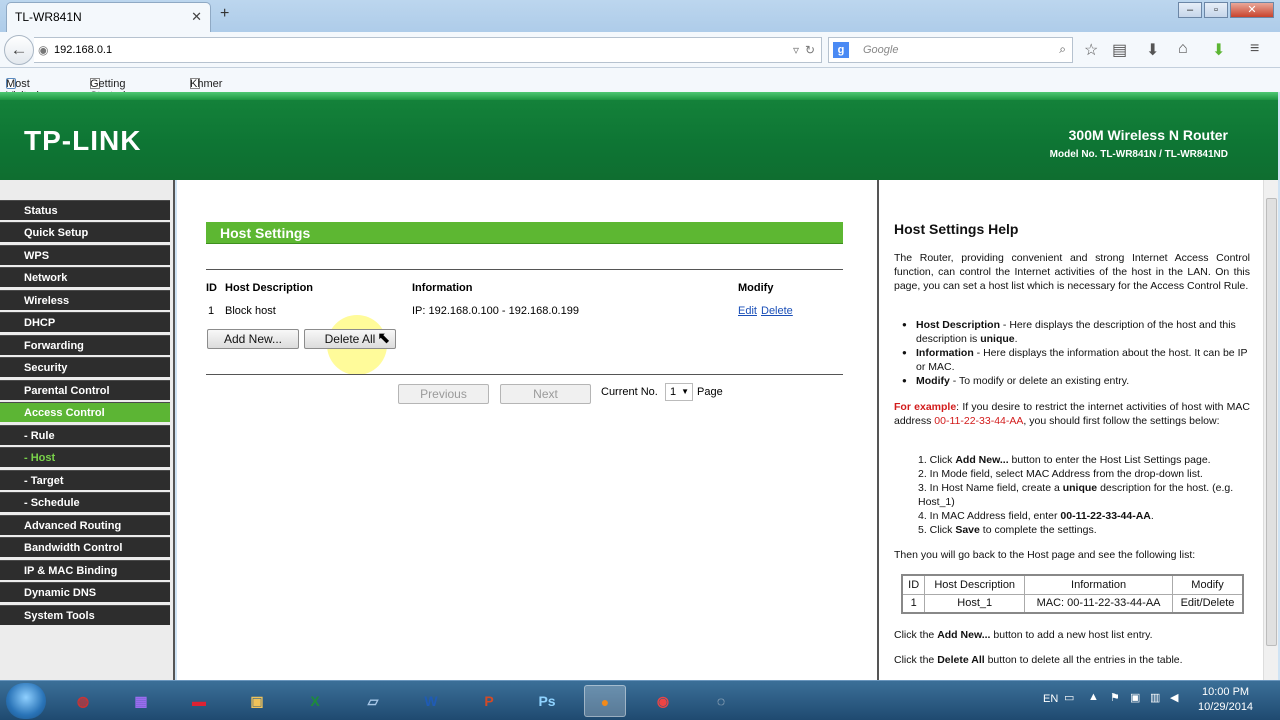 Image resolution: width=1280 pixels, height=720 pixels. Describe the element at coordinates (428, 50) in the screenshot. I see `address-bar: ◉ 192.168.0.1 ▿ ↻` at that location.